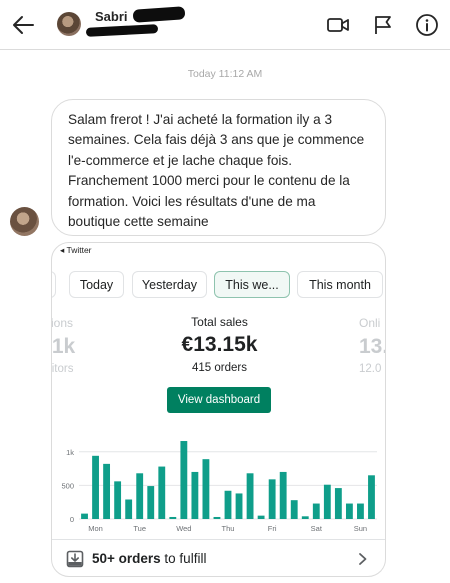  I want to click on info-icon, so click(427, 25).